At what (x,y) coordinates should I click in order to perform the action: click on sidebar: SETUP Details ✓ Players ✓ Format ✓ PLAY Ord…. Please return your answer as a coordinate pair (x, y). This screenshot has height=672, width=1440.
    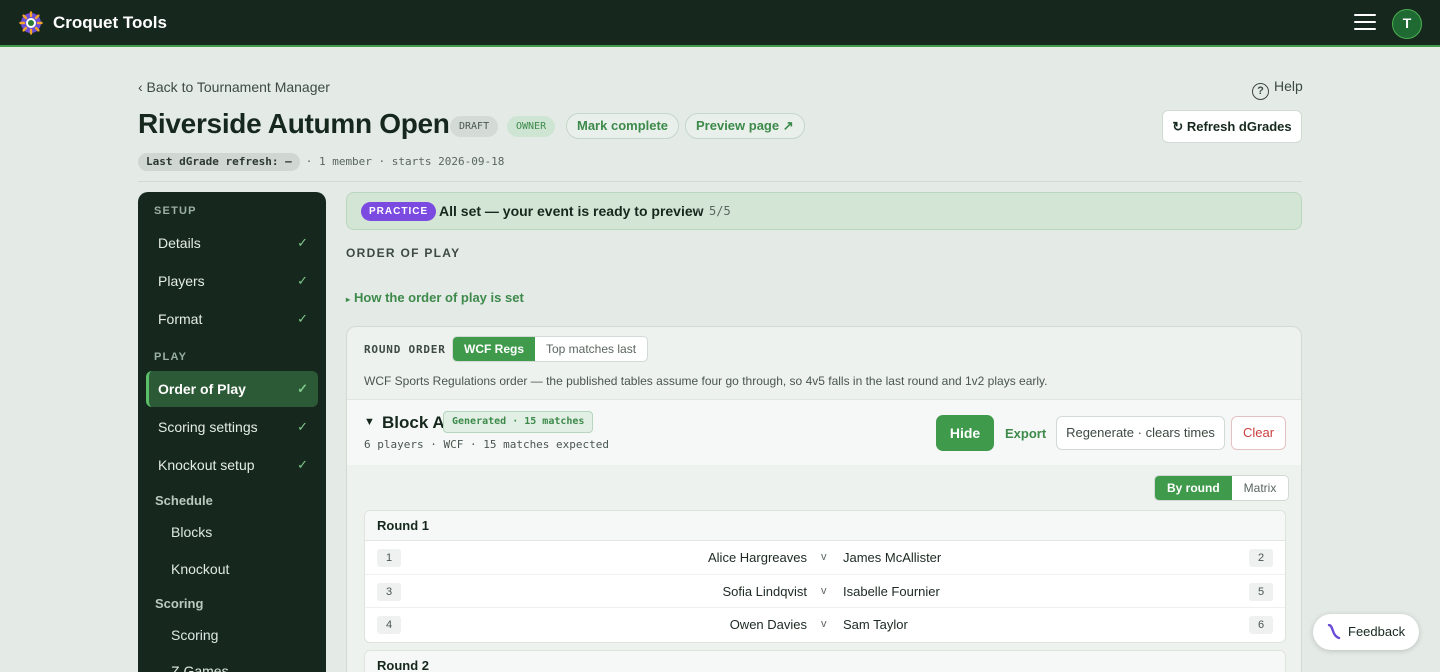
    Looking at the image, I should click on (232, 432).